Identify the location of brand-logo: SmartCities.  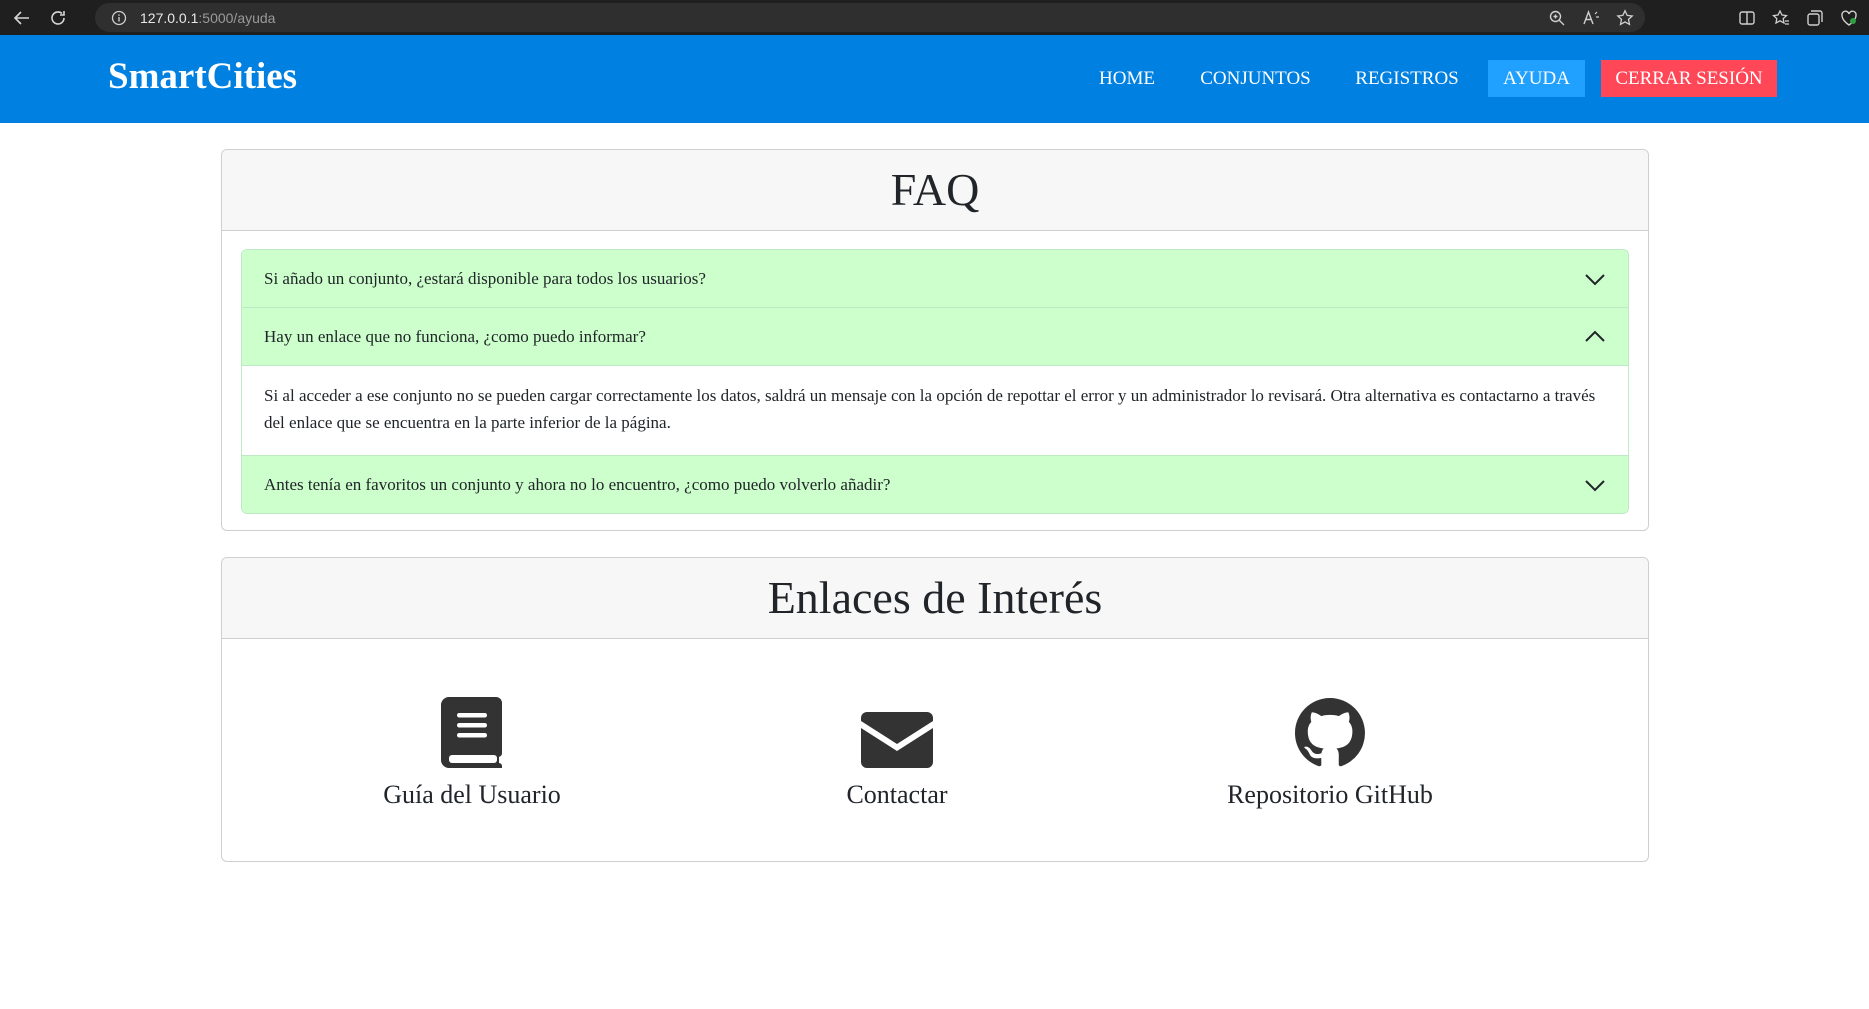
(202, 77).